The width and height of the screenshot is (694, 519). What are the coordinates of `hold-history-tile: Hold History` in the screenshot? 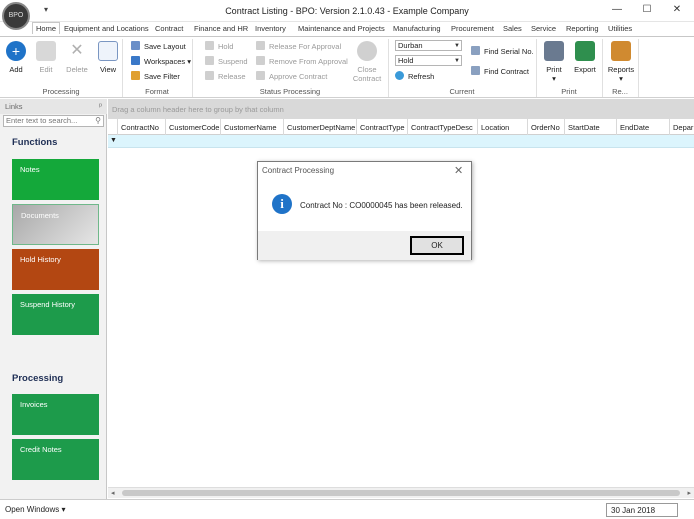 It's located at (55, 269).